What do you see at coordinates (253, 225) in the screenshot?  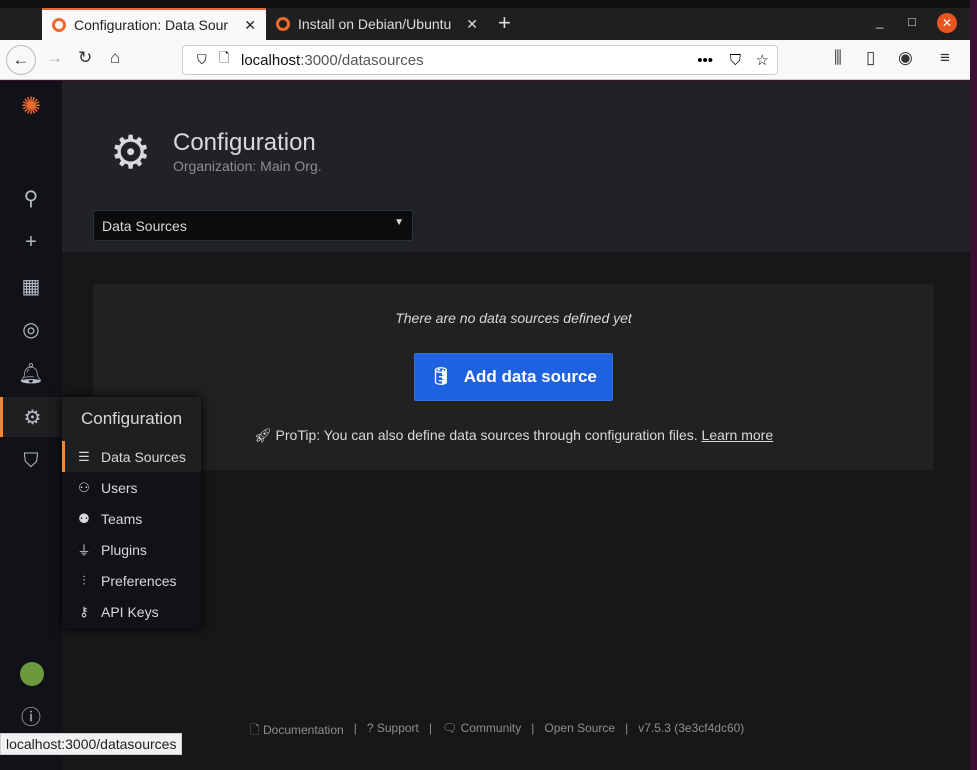 I see `section-select: Data Sources ▼` at bounding box center [253, 225].